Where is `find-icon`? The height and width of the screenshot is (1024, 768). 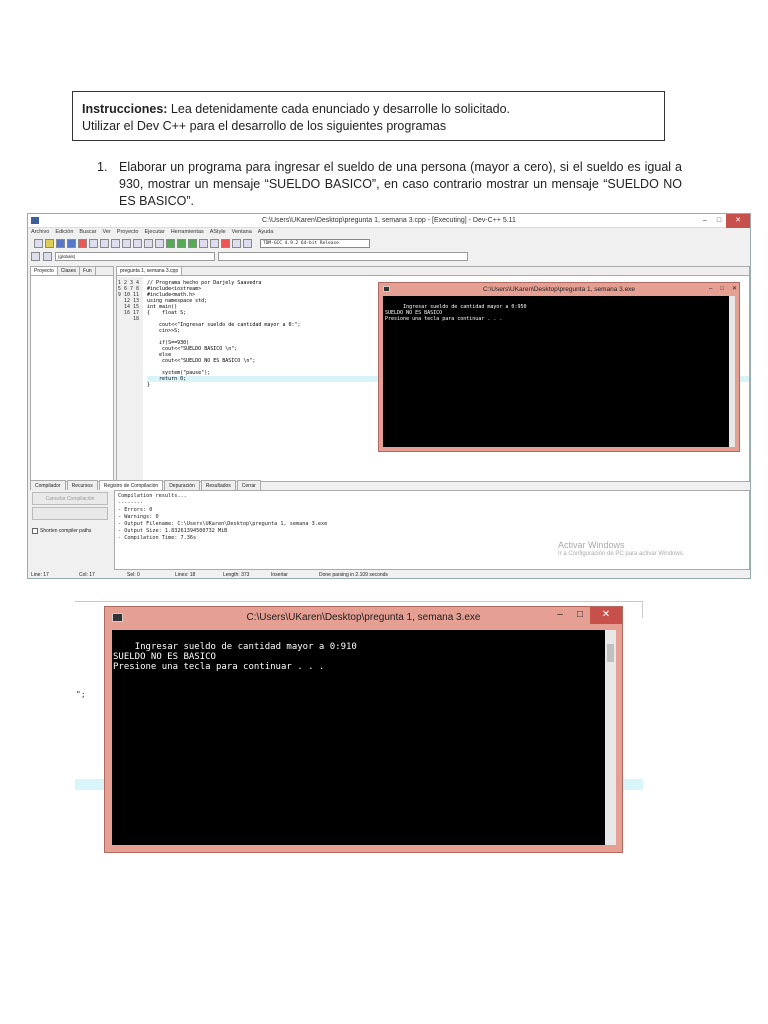 find-icon is located at coordinates (126, 243).